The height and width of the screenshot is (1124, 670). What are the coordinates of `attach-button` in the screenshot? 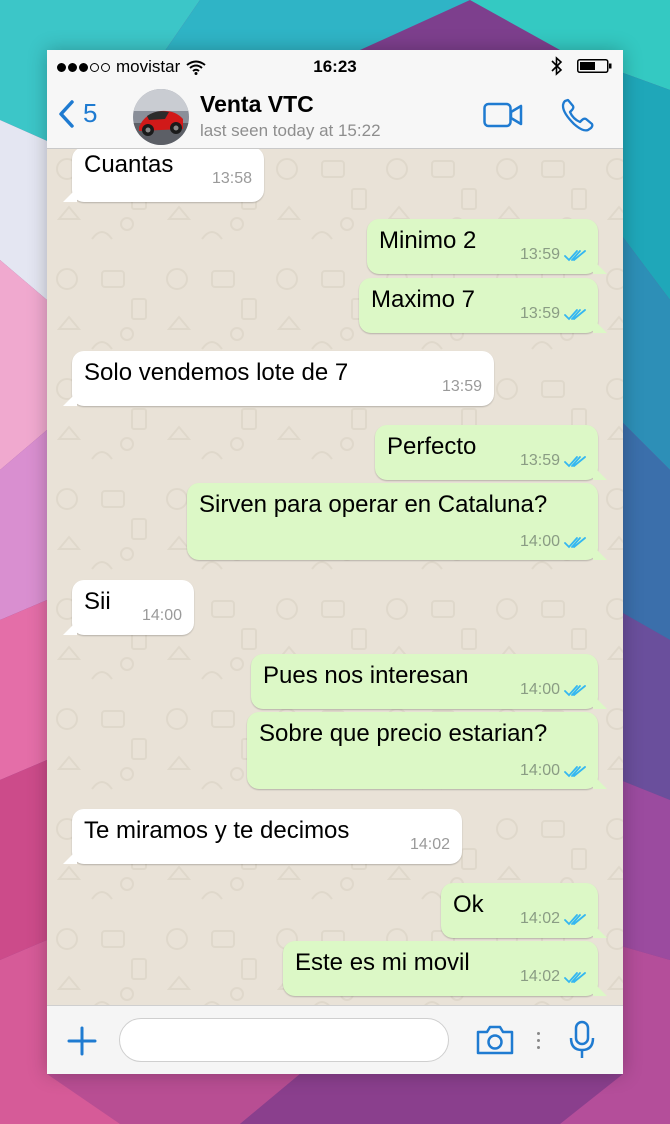 It's located at (82, 1043).